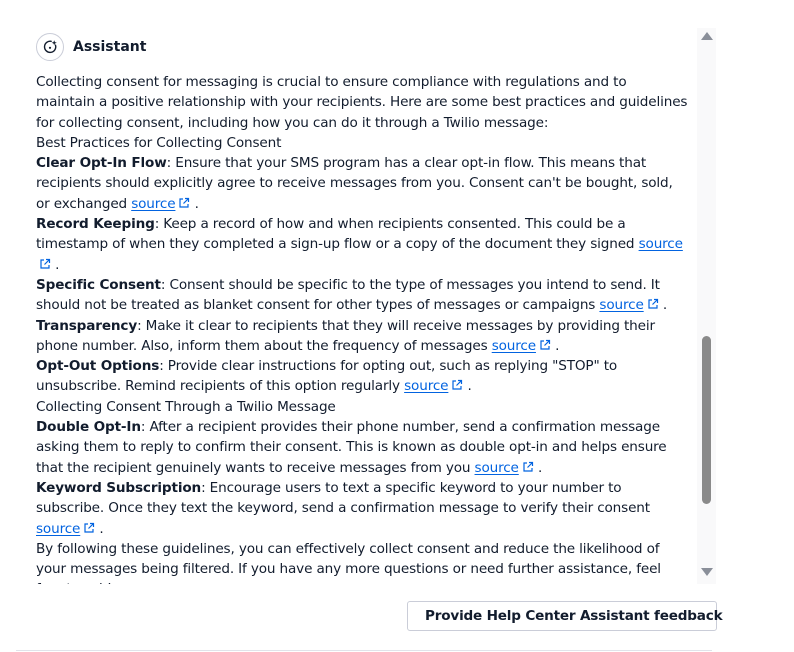 Image resolution: width=794 pixels, height=652 pixels. What do you see at coordinates (707, 36) in the screenshot?
I see `scroll-up-arrow-icon` at bounding box center [707, 36].